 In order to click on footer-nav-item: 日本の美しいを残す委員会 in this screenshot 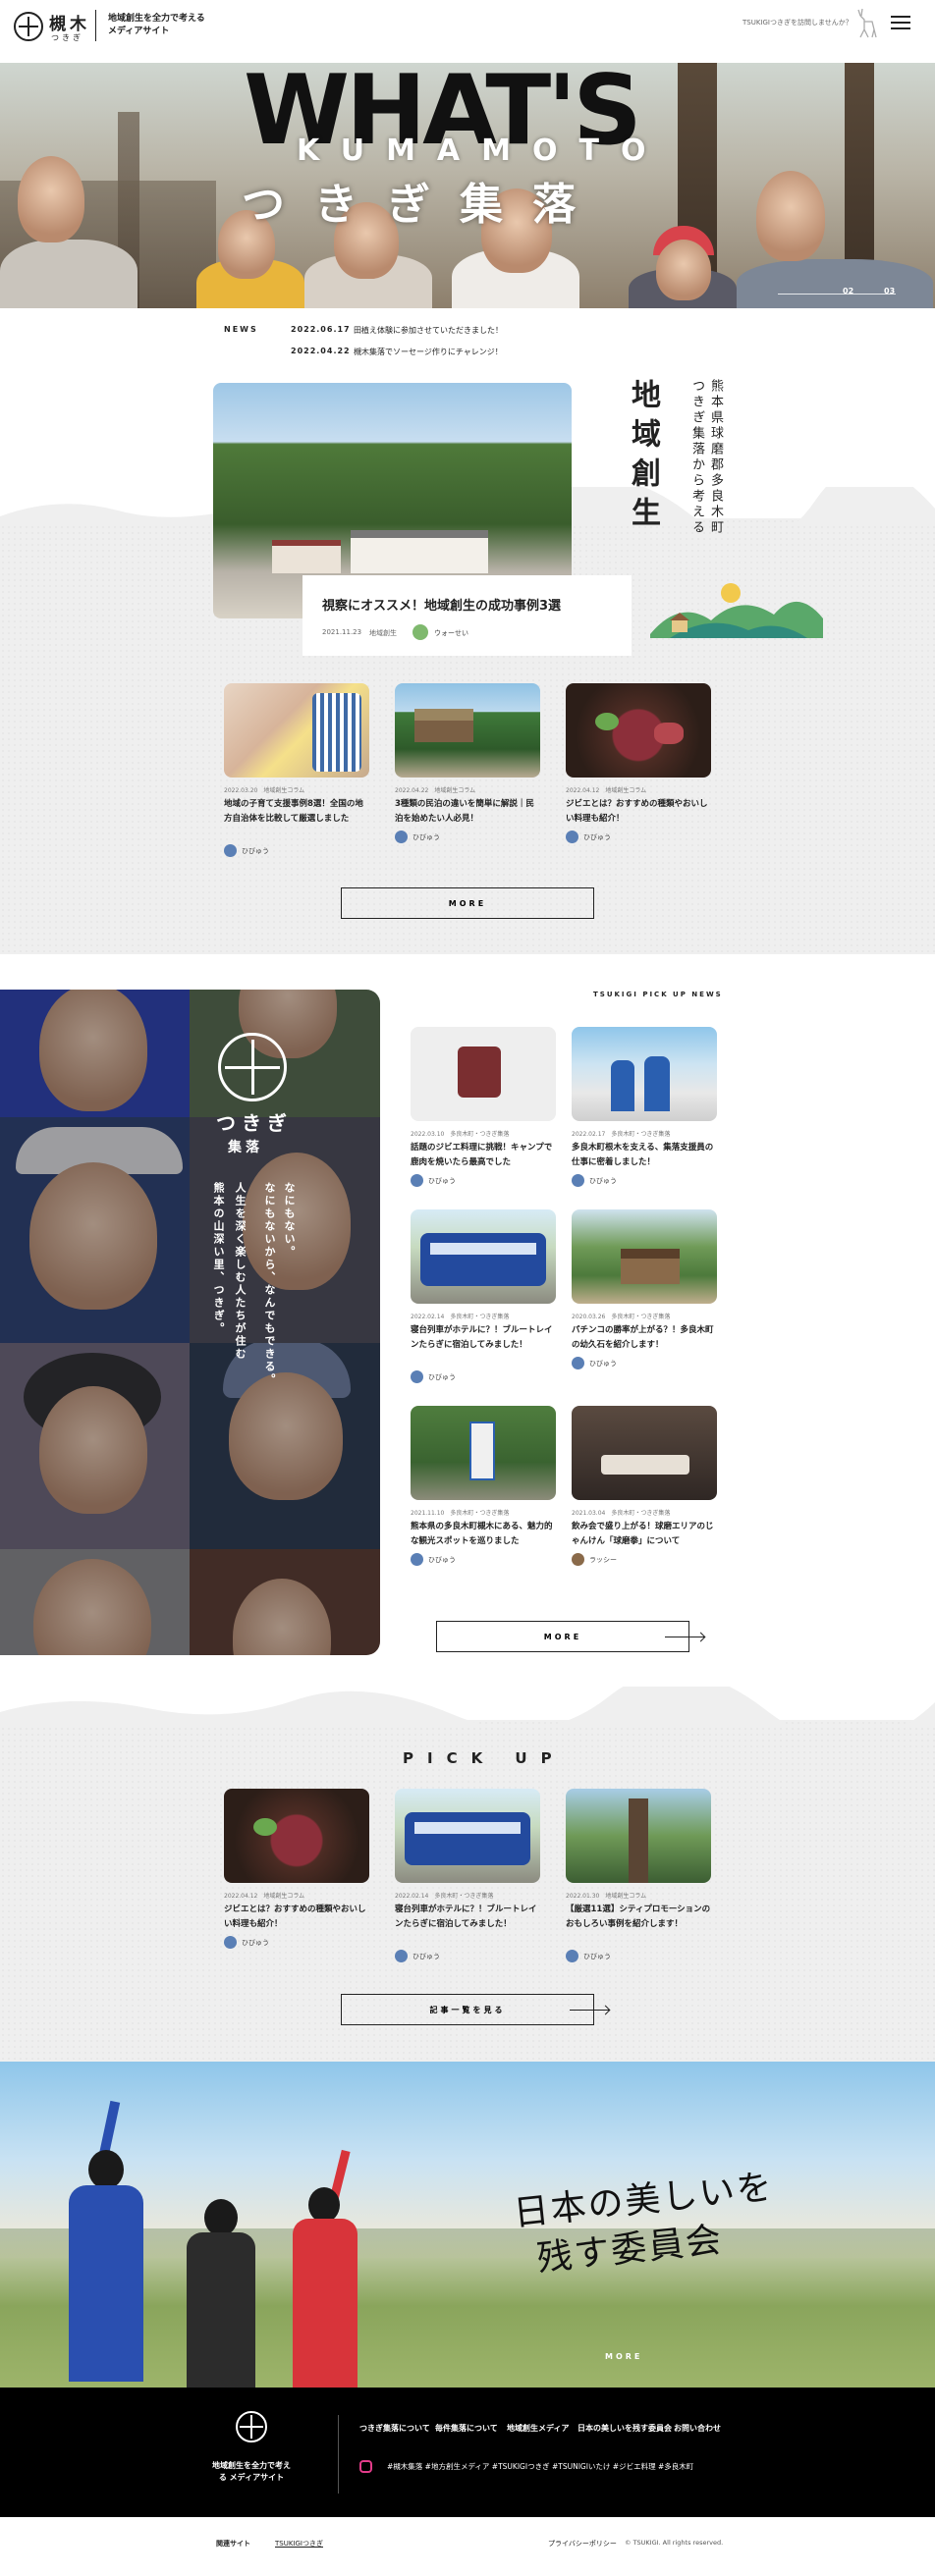, I will do `click(625, 2428)`.